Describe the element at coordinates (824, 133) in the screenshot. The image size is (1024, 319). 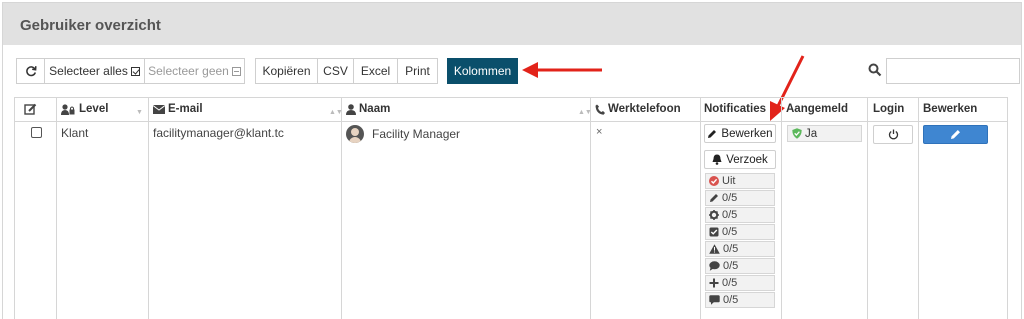
I see `logged-in-badge: Ja` at that location.